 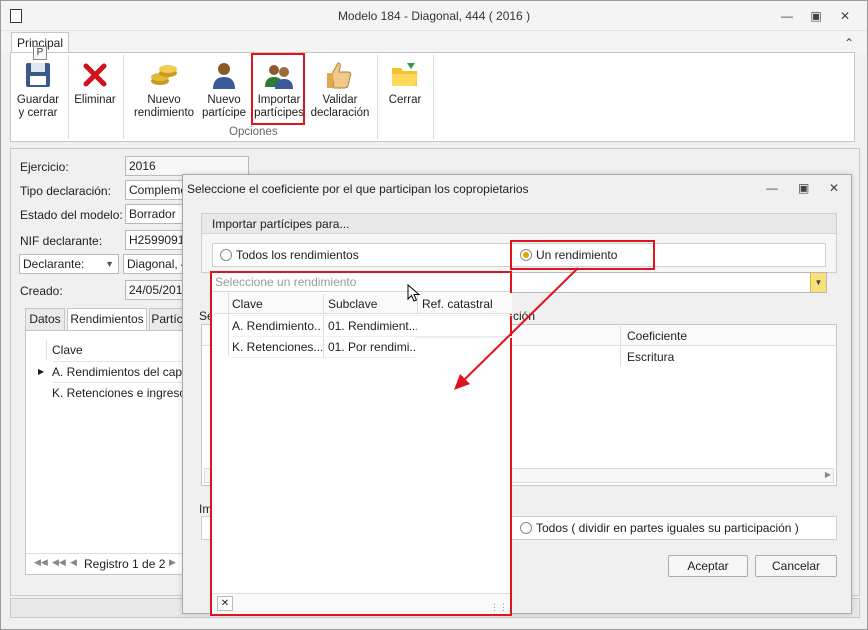 What do you see at coordinates (849, 43) in the screenshot?
I see `collapse-ribbon-icon: ⌃` at bounding box center [849, 43].